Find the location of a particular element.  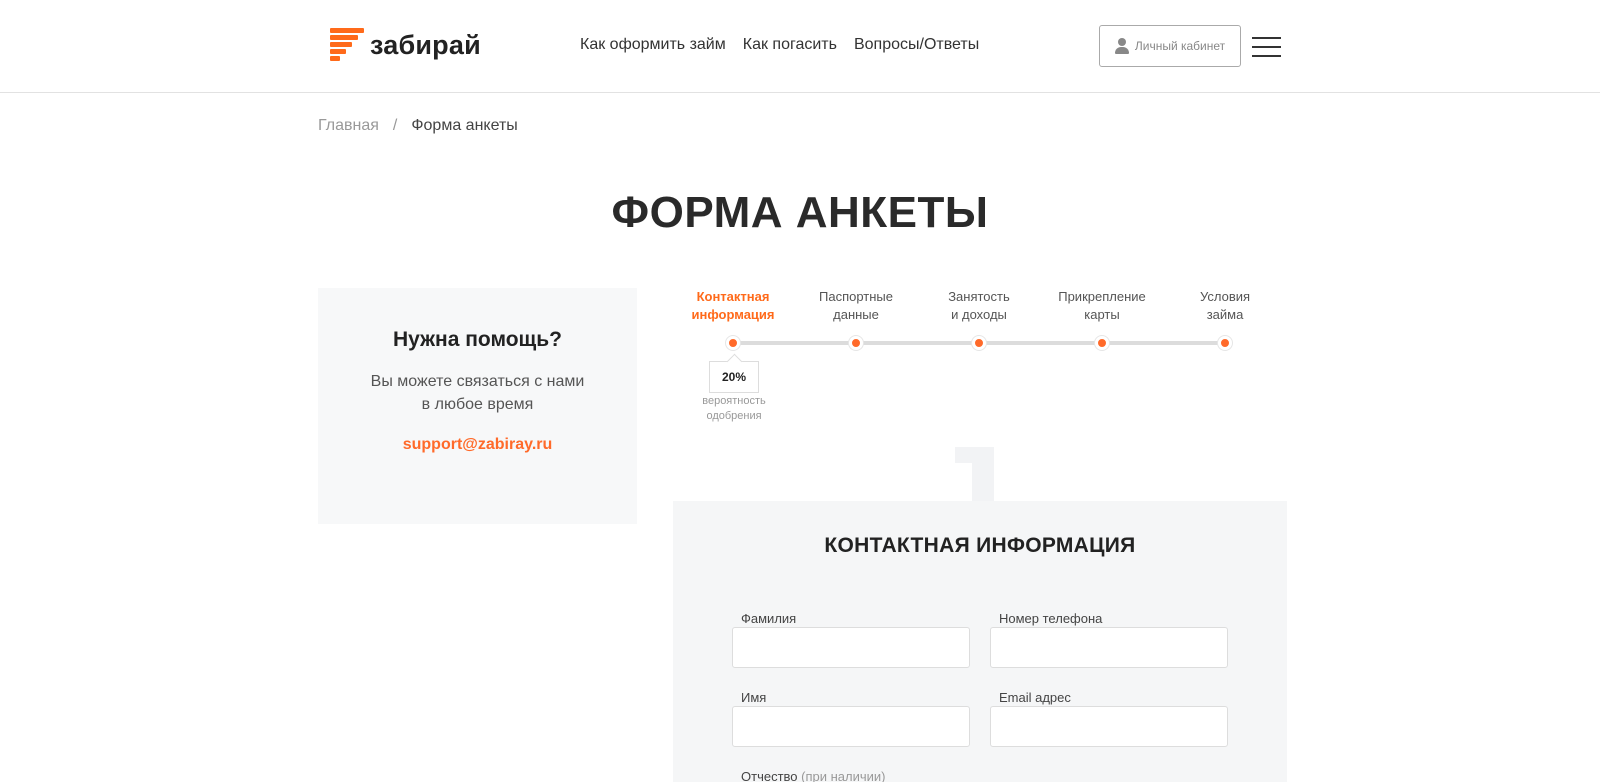

step-label-line: Паспортные is located at coordinates (856, 296).